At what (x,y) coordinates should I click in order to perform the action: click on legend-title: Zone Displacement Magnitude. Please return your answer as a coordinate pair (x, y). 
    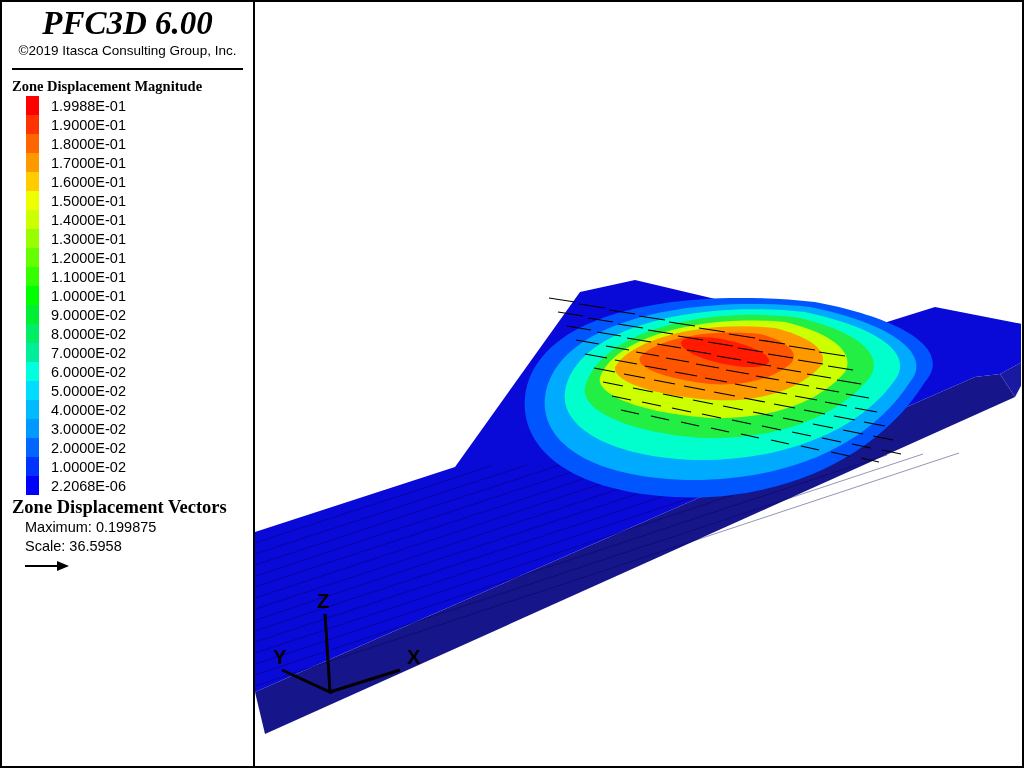
    Looking at the image, I should click on (107, 86).